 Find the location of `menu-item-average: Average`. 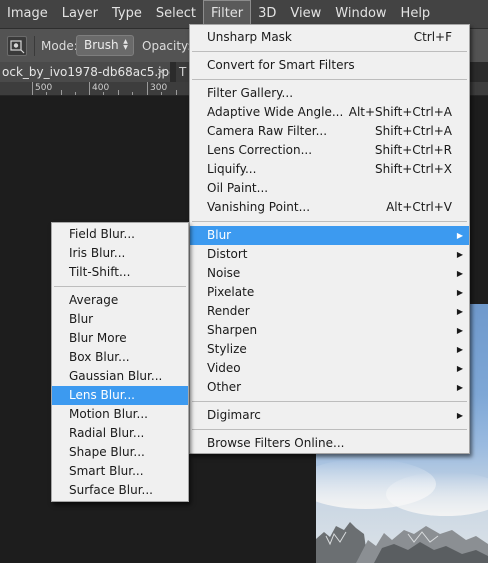

menu-item-average: Average is located at coordinates (120, 300).